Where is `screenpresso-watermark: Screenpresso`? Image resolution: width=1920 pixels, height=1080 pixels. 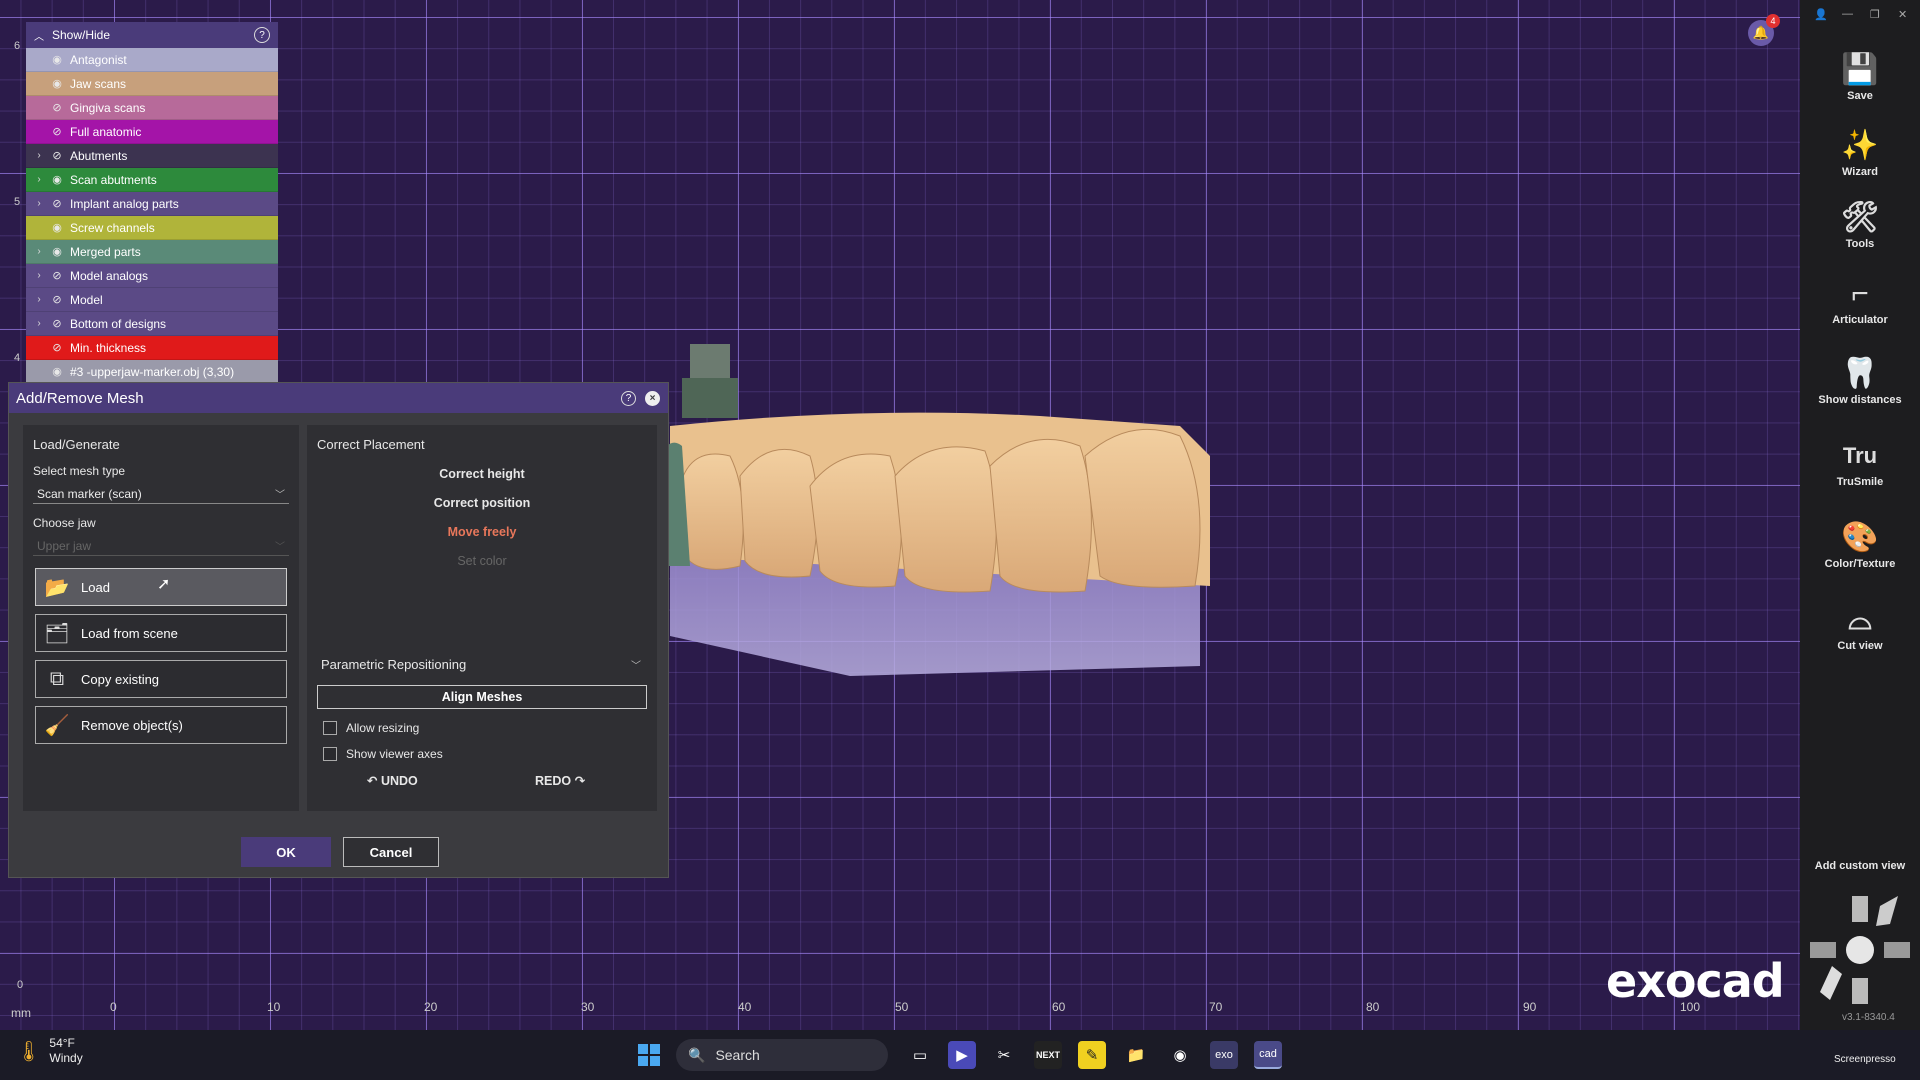
screenpresso-watermark: Screenpresso is located at coordinates (1865, 1059).